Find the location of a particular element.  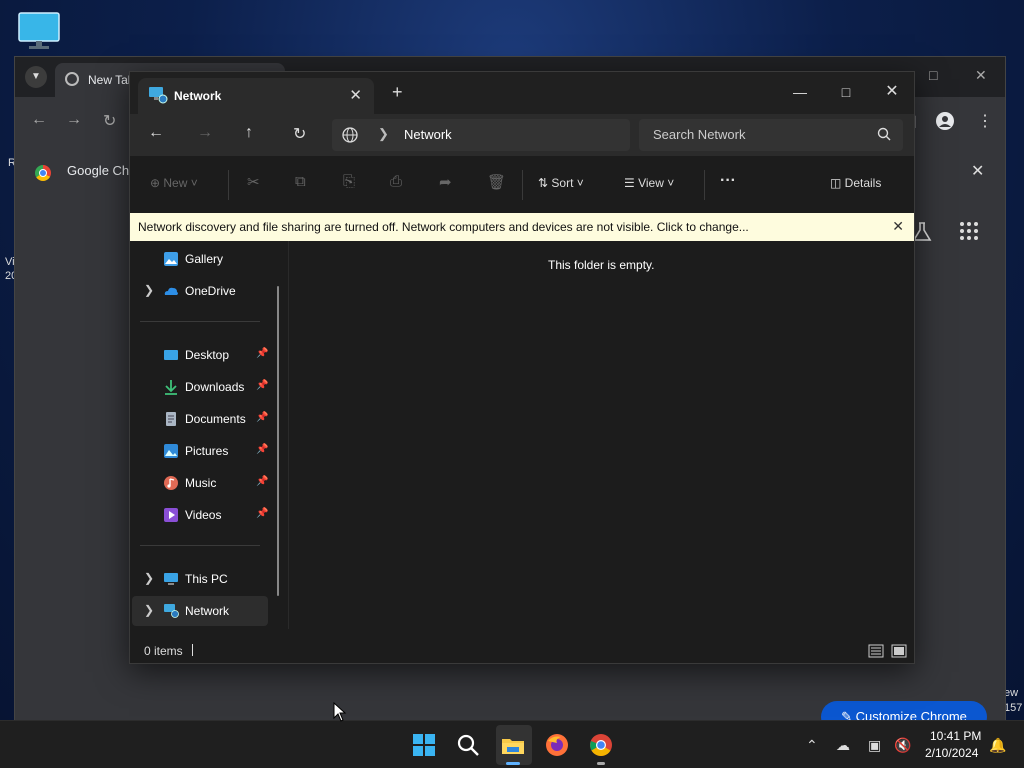

apps-grid-icon is located at coordinates (969, 231).